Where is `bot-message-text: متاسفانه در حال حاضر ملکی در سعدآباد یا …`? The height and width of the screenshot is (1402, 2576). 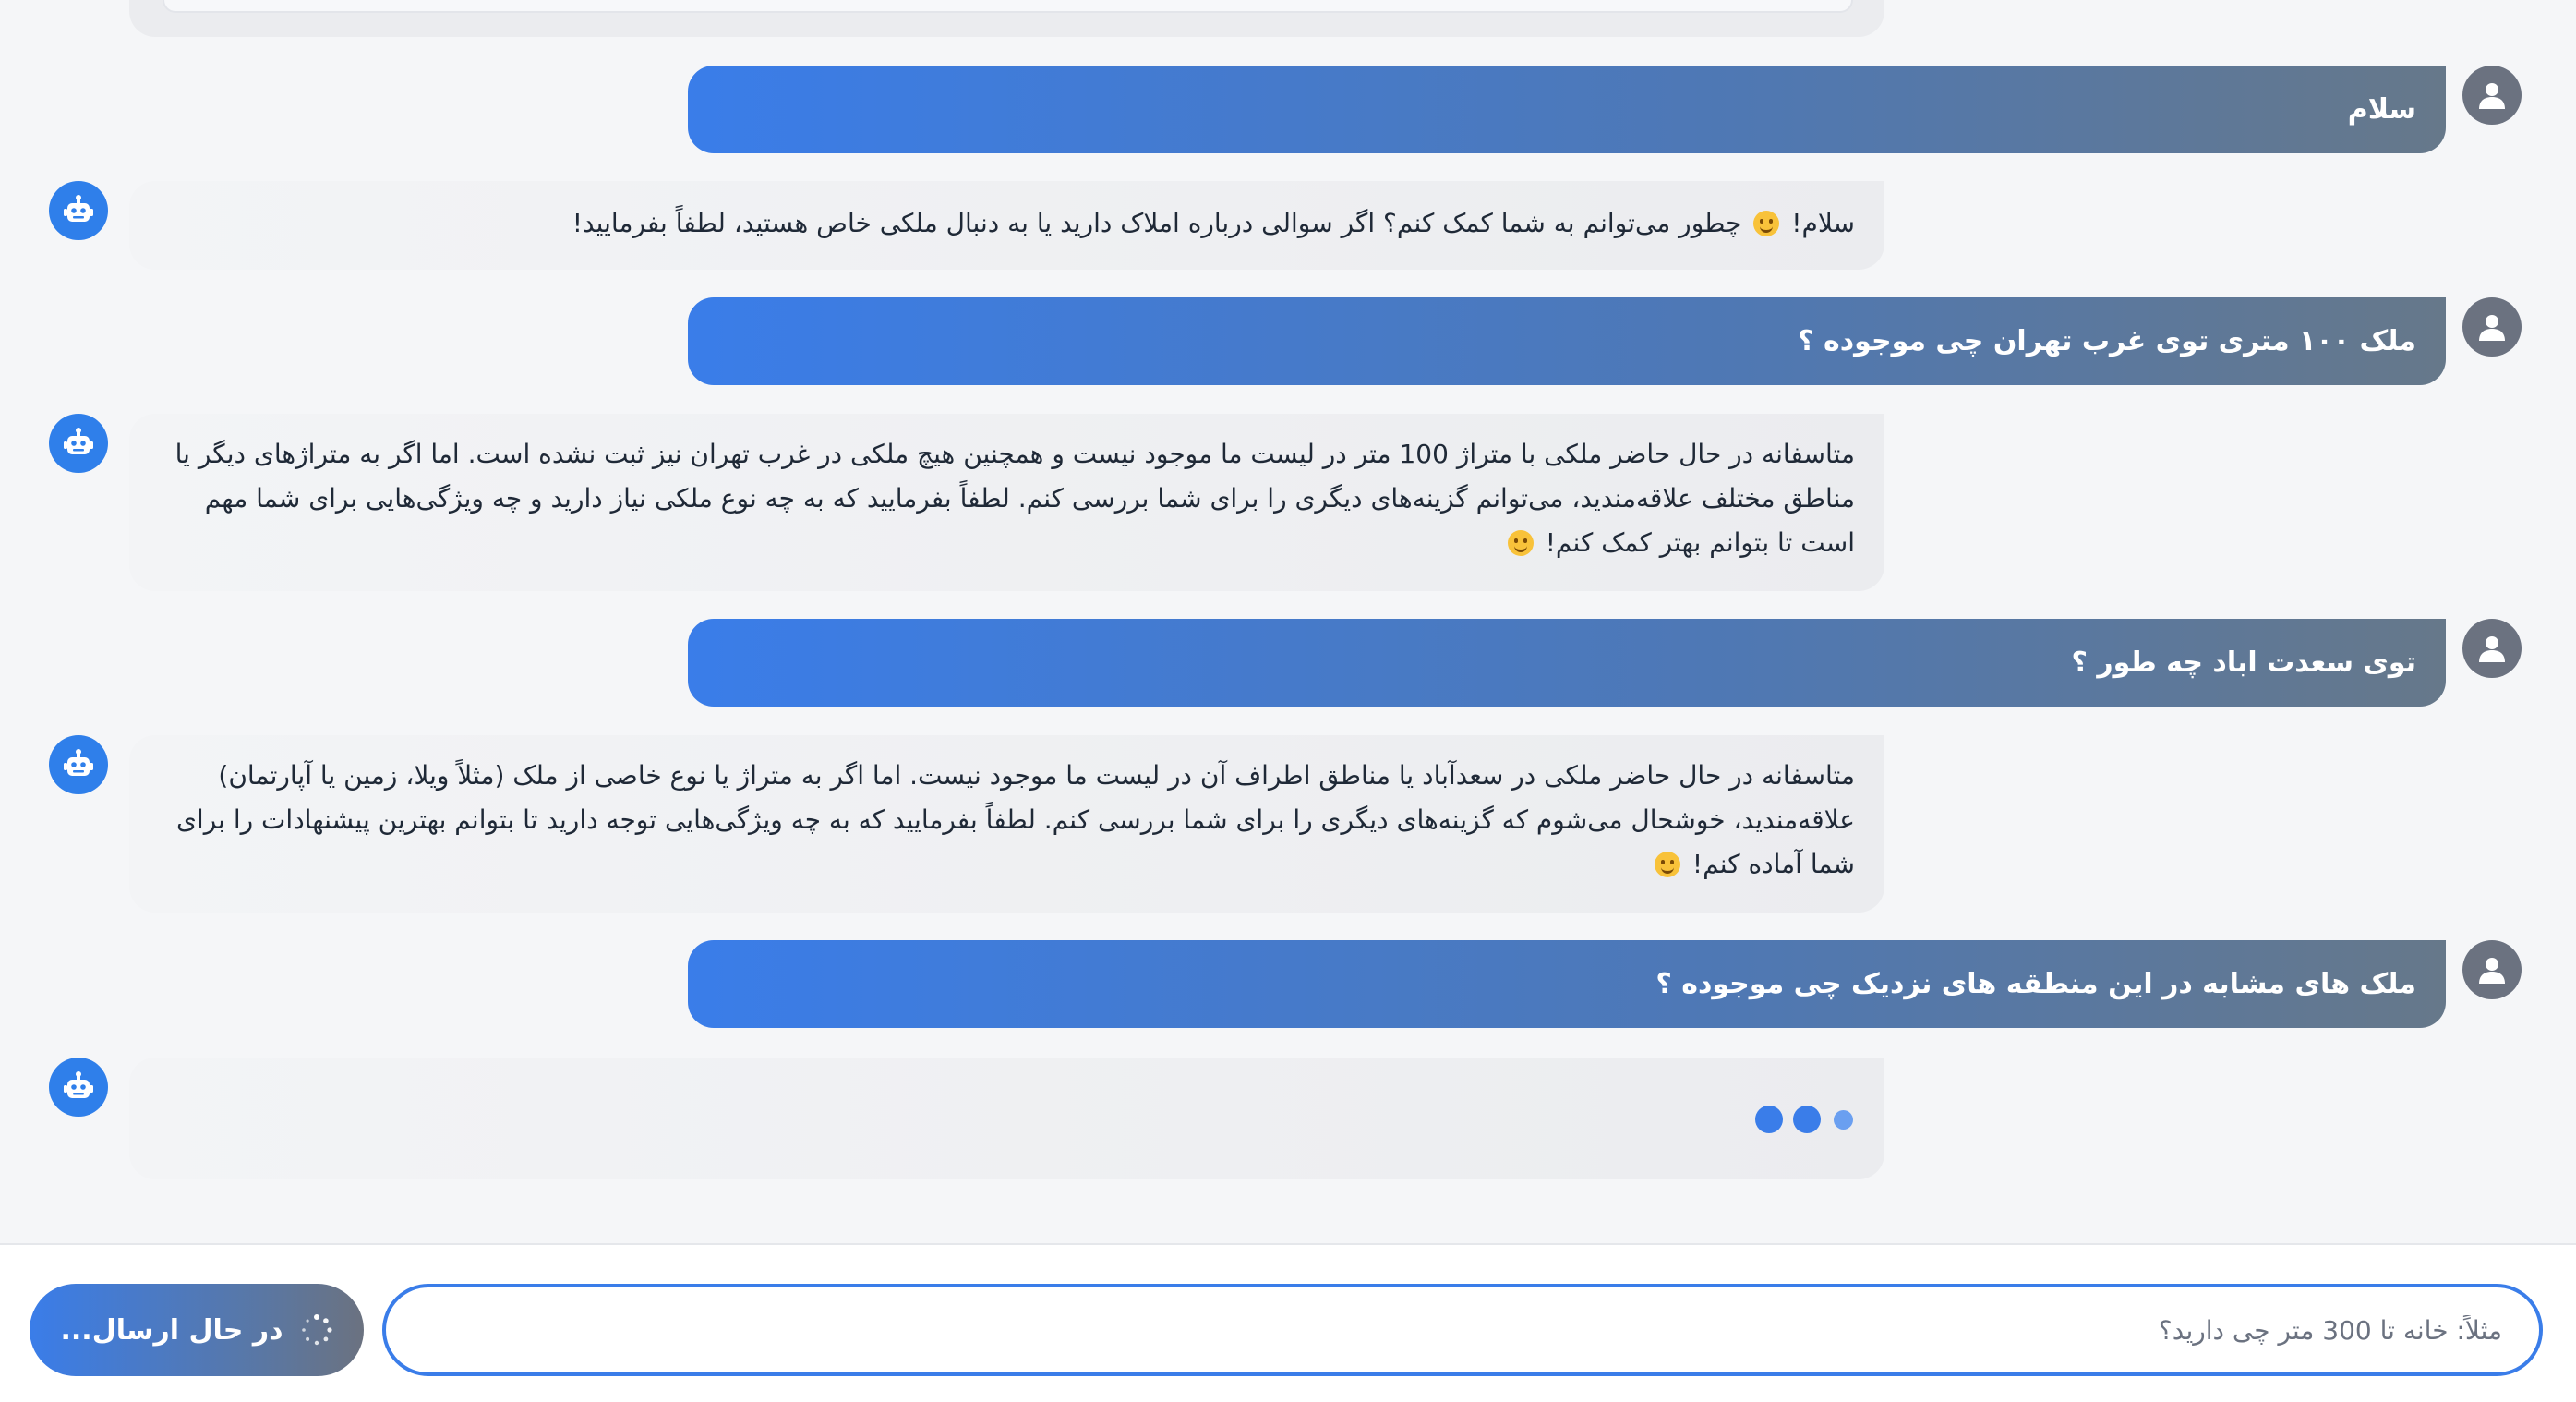
bot-message-text: متاسفانه در حال حاضر ملکی در سعدآباد یا … is located at coordinates (1015, 820).